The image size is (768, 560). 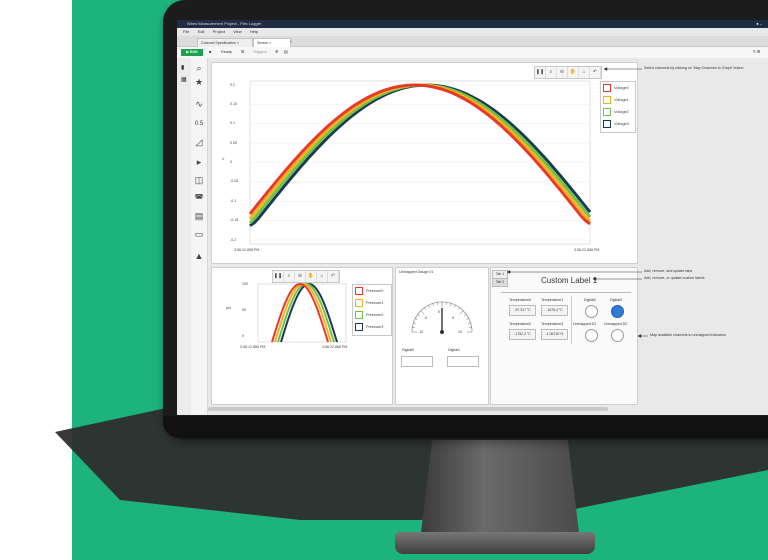 I want to click on horizontal-scrollbar, so click(x=408, y=409).